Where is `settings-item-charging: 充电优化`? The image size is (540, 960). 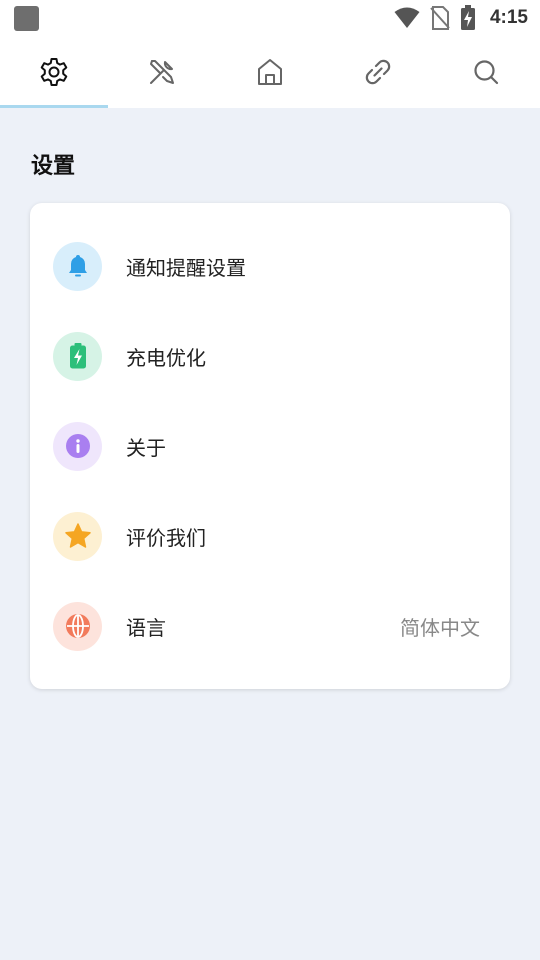
settings-item-charging: 充电优化 is located at coordinates (270, 356).